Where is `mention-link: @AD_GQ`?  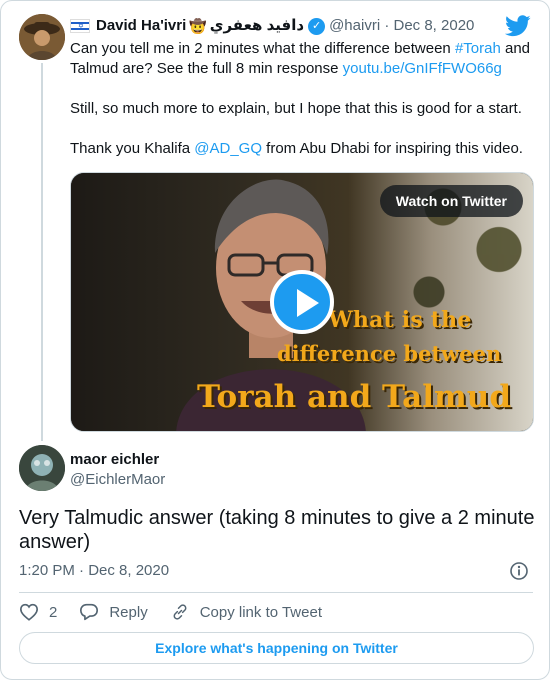
mention-link: @AD_GQ is located at coordinates (228, 148).